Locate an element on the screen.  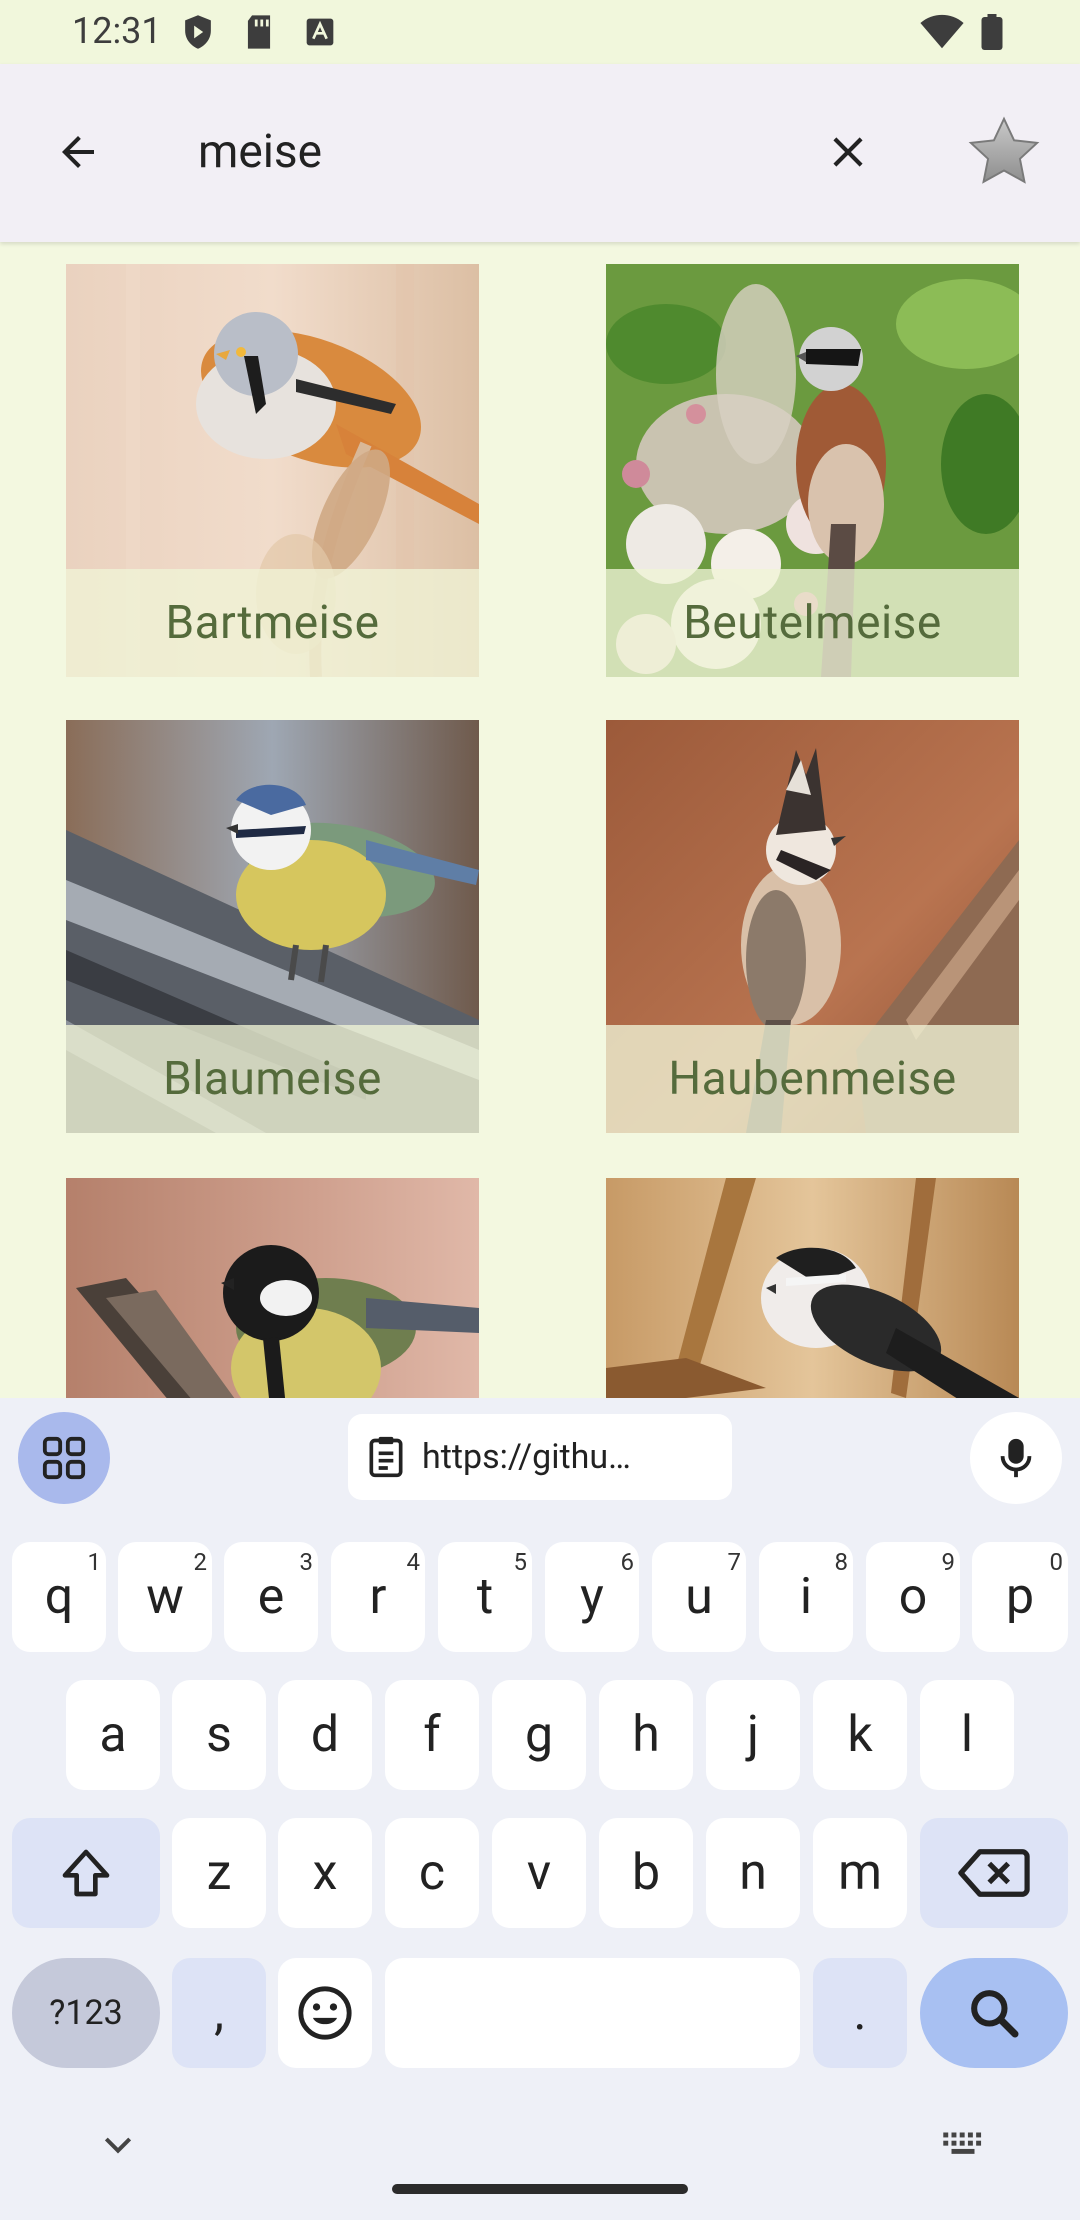
result-card: Beutelmeise is located at coordinates (812, 470).